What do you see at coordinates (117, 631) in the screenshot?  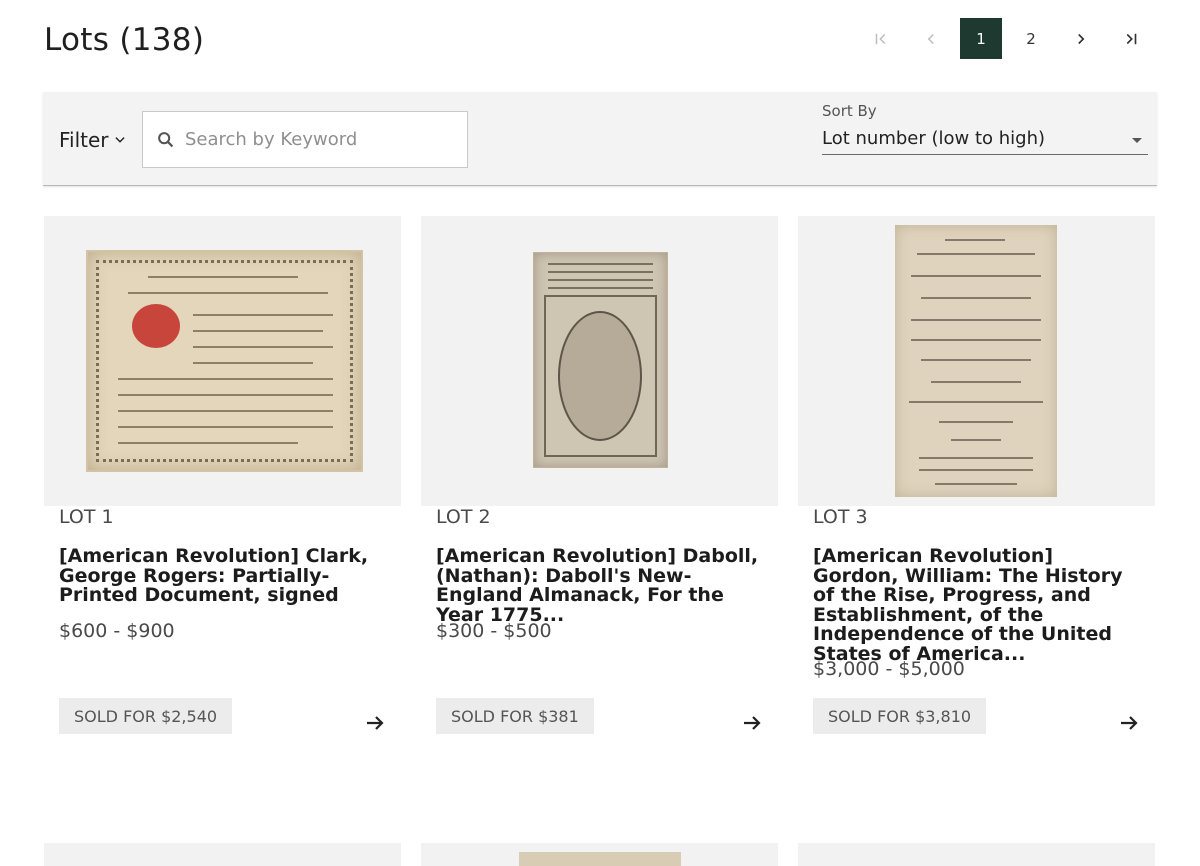 I see `lot-estimate: $600 - $900` at bounding box center [117, 631].